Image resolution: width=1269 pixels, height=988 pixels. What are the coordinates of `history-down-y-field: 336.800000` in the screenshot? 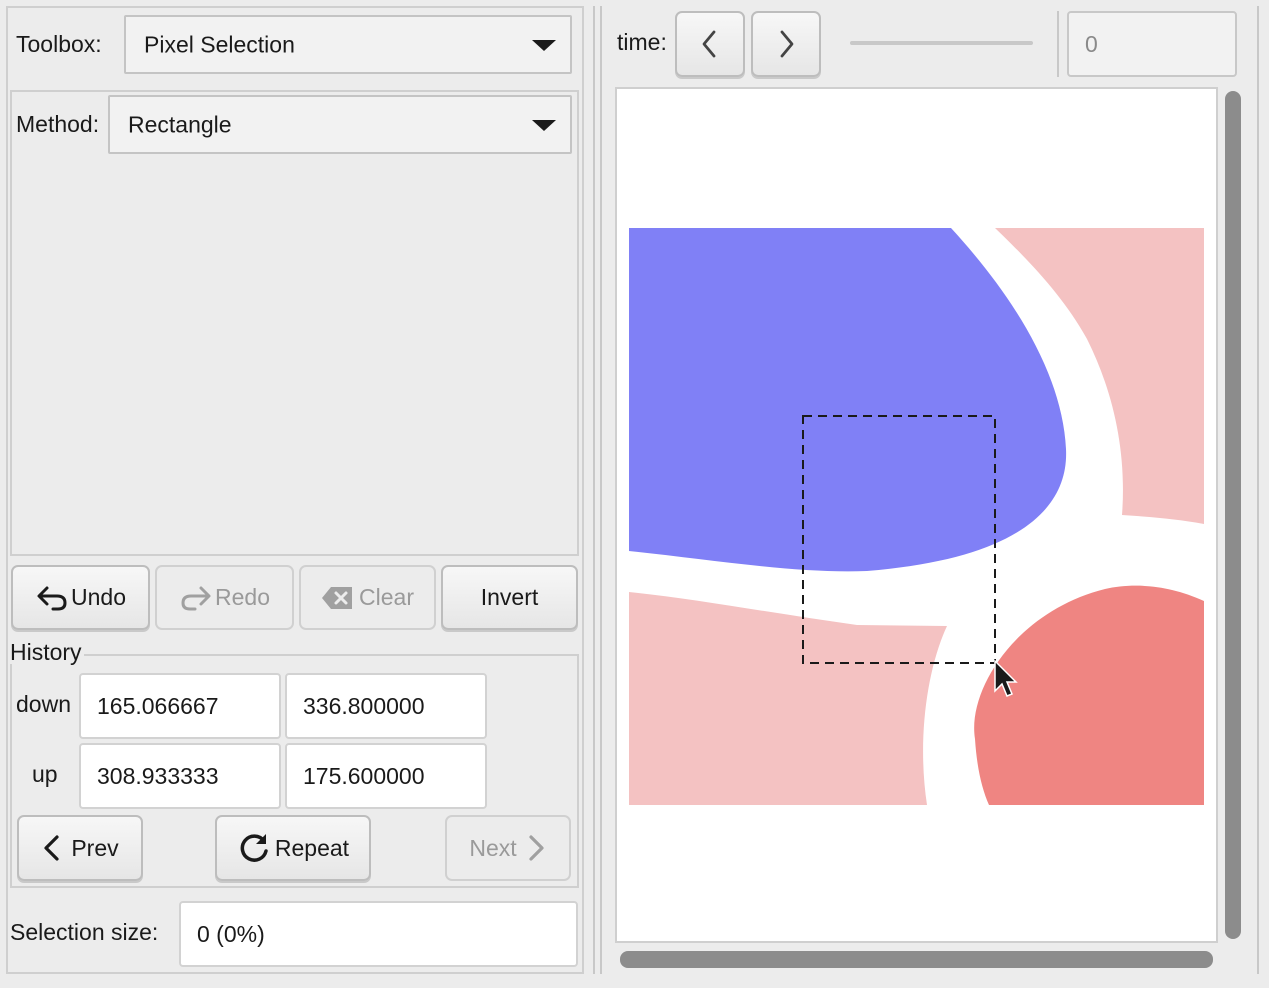 It's located at (386, 706).